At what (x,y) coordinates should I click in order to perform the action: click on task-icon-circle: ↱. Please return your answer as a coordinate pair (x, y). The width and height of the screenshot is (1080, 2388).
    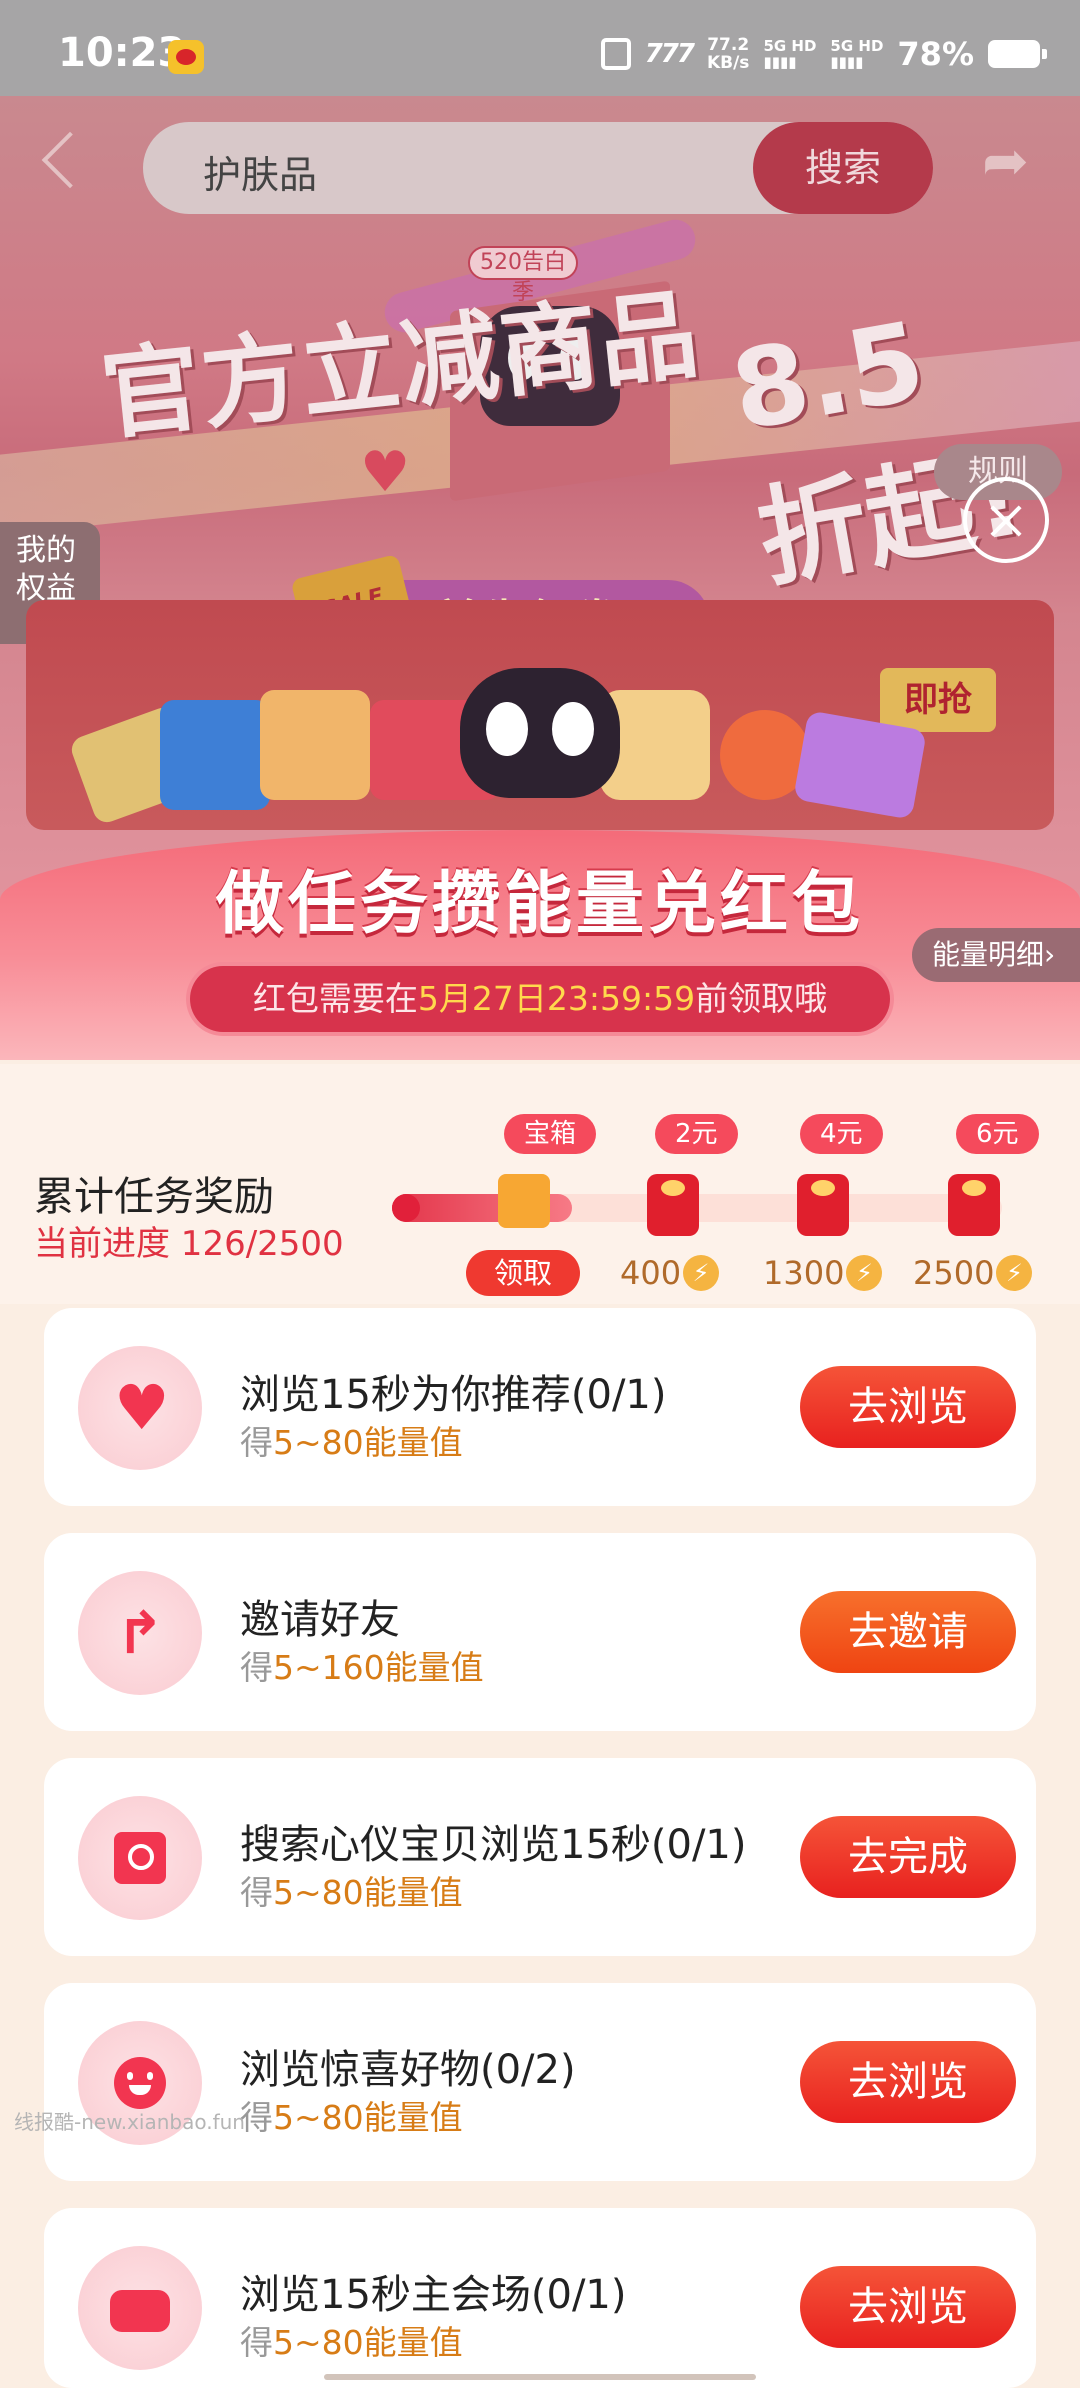
    Looking at the image, I should click on (140, 1633).